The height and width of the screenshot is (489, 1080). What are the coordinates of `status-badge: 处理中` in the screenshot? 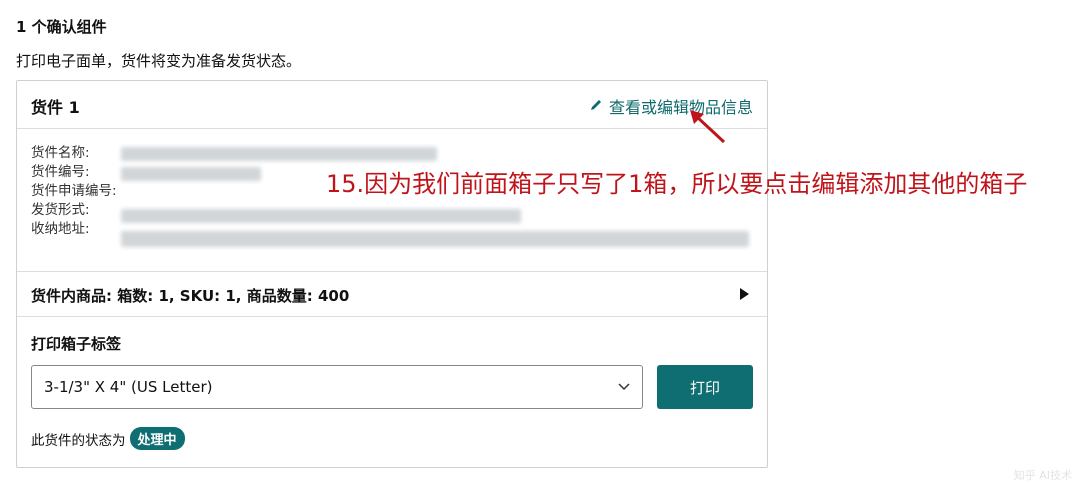 It's located at (157, 438).